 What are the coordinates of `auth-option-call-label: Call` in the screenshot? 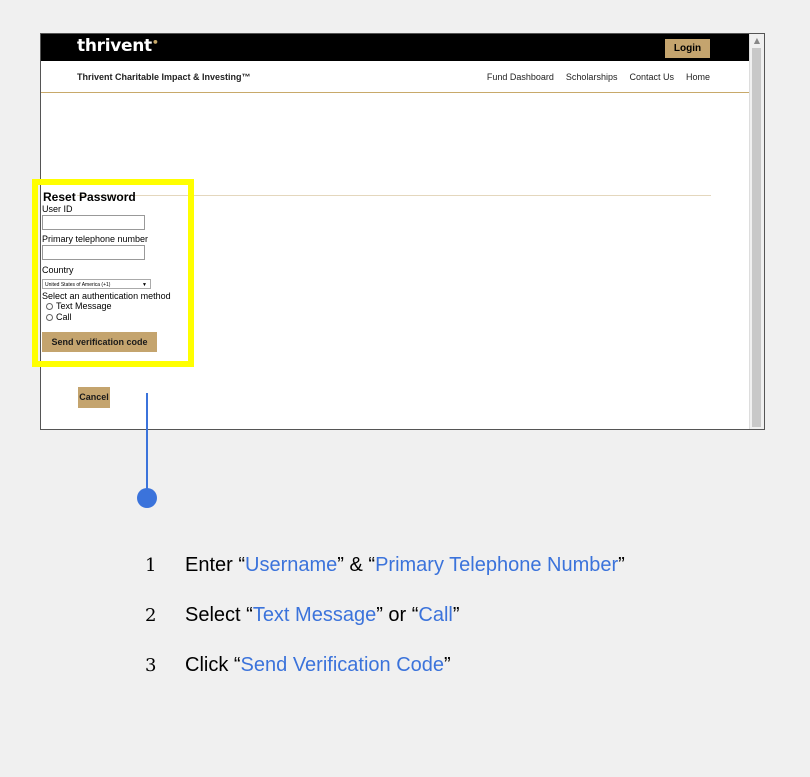 It's located at (64, 317).